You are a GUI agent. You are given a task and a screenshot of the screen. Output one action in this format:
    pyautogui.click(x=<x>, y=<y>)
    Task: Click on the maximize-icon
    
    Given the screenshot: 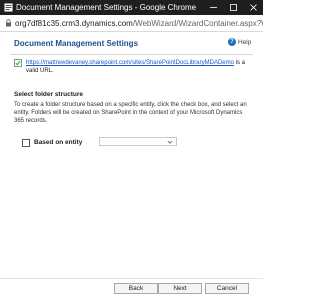 What is the action you would take?
    pyautogui.click(x=233, y=7)
    